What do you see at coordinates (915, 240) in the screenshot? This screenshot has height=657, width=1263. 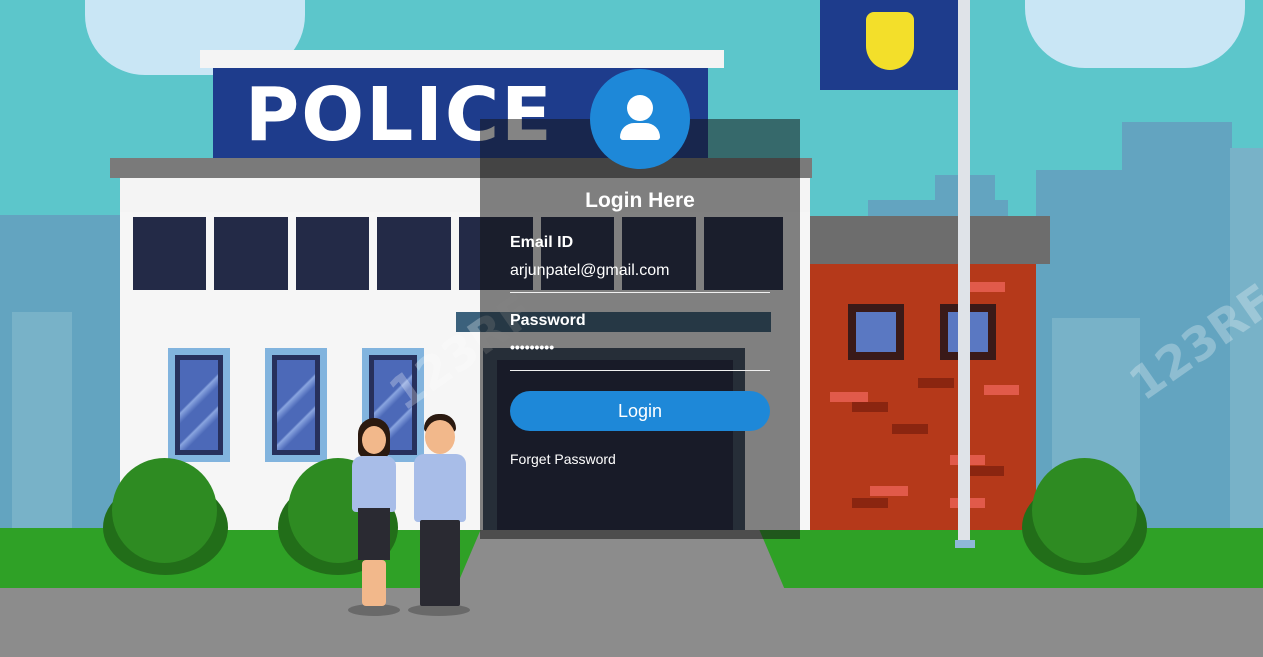 I see `brick-building-roof` at bounding box center [915, 240].